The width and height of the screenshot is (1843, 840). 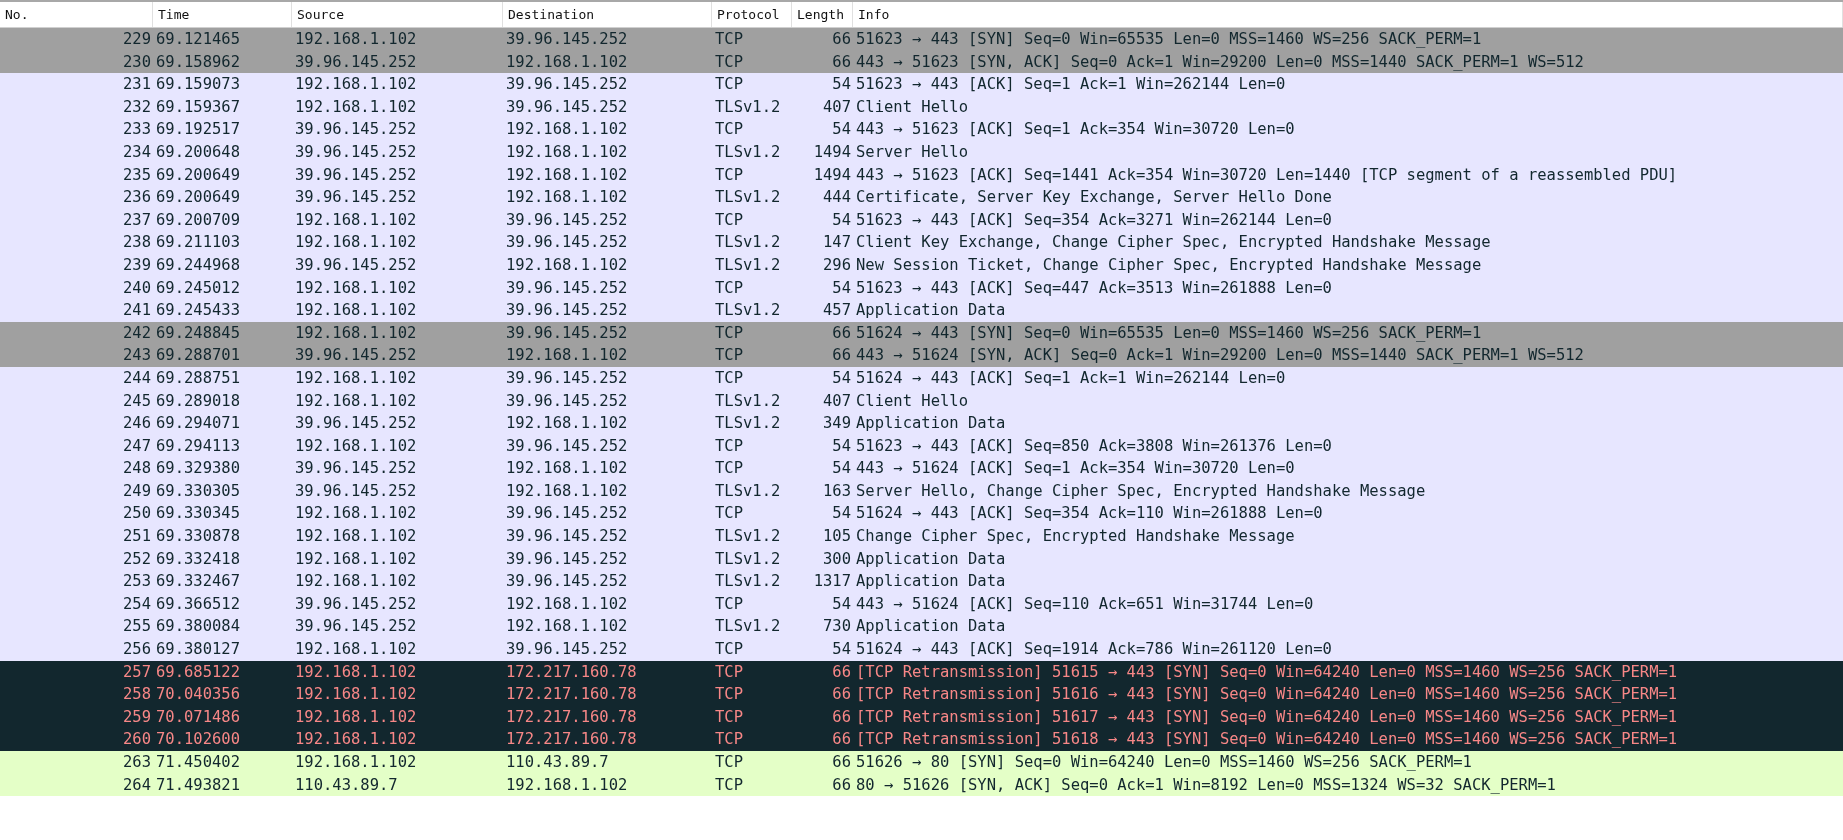 I want to click on packet-row: 250 69.330345 192.168.1.102 39.96.145.252 TCP 54 51624 → 443 [ACK] Seq=354 Ack=110 Win=261888 Len=0, so click(x=921, y=514).